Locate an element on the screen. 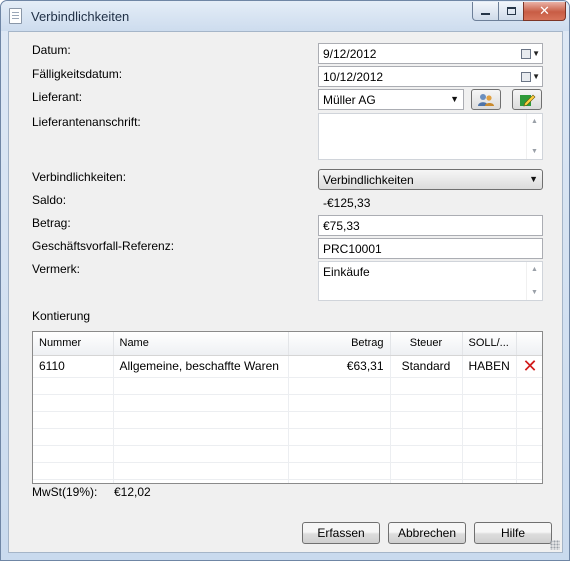  faelligkeitsdatum-value: 10/12/2012 is located at coordinates (353, 77).